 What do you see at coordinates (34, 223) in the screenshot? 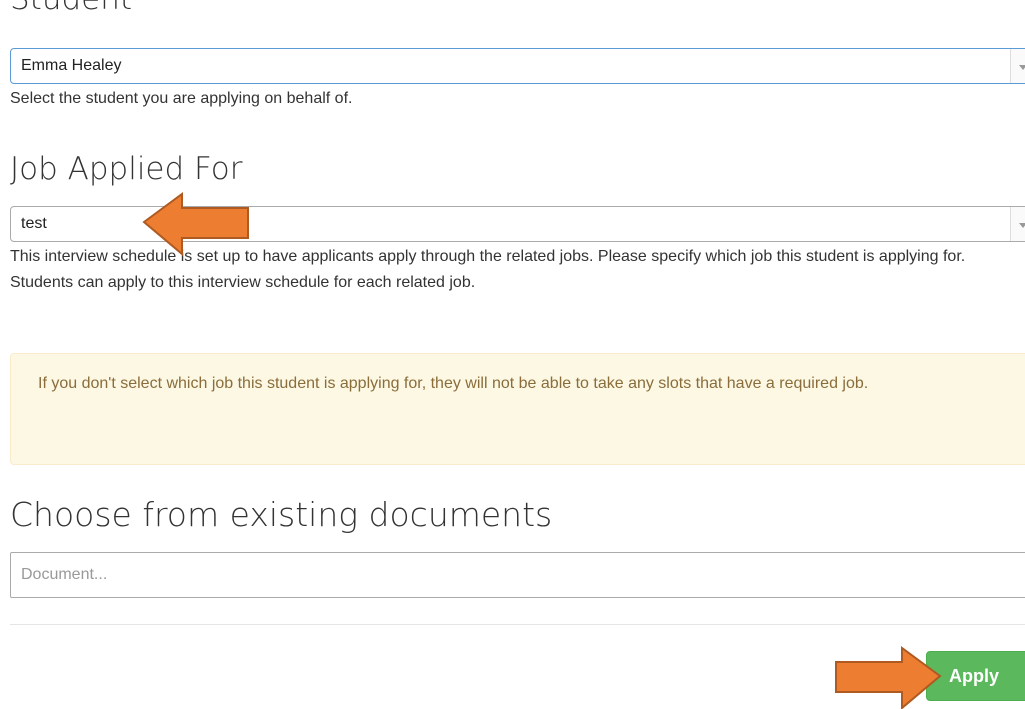
I see `job-select-value: test` at bounding box center [34, 223].